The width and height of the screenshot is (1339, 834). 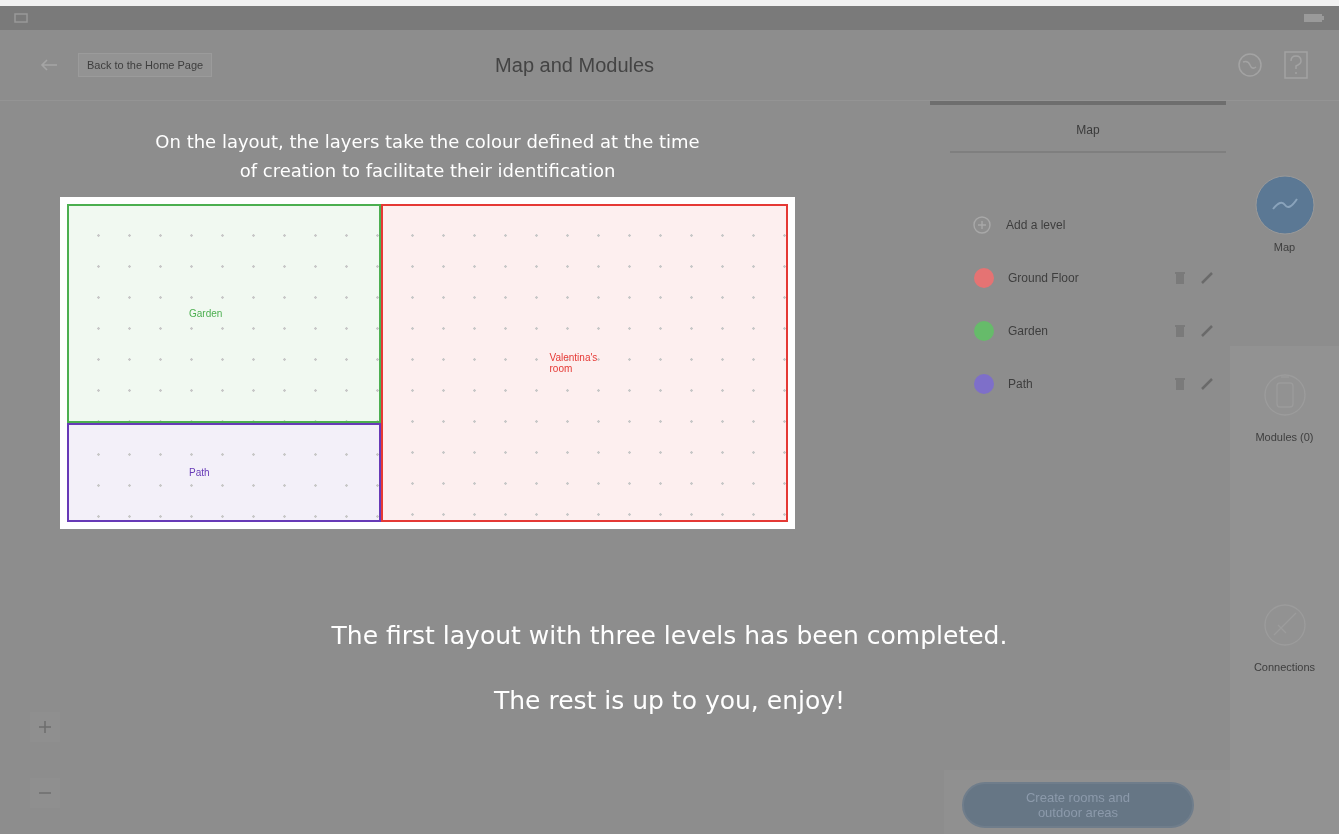 What do you see at coordinates (1084, 384) in the screenshot?
I see `level-name: Path` at bounding box center [1084, 384].